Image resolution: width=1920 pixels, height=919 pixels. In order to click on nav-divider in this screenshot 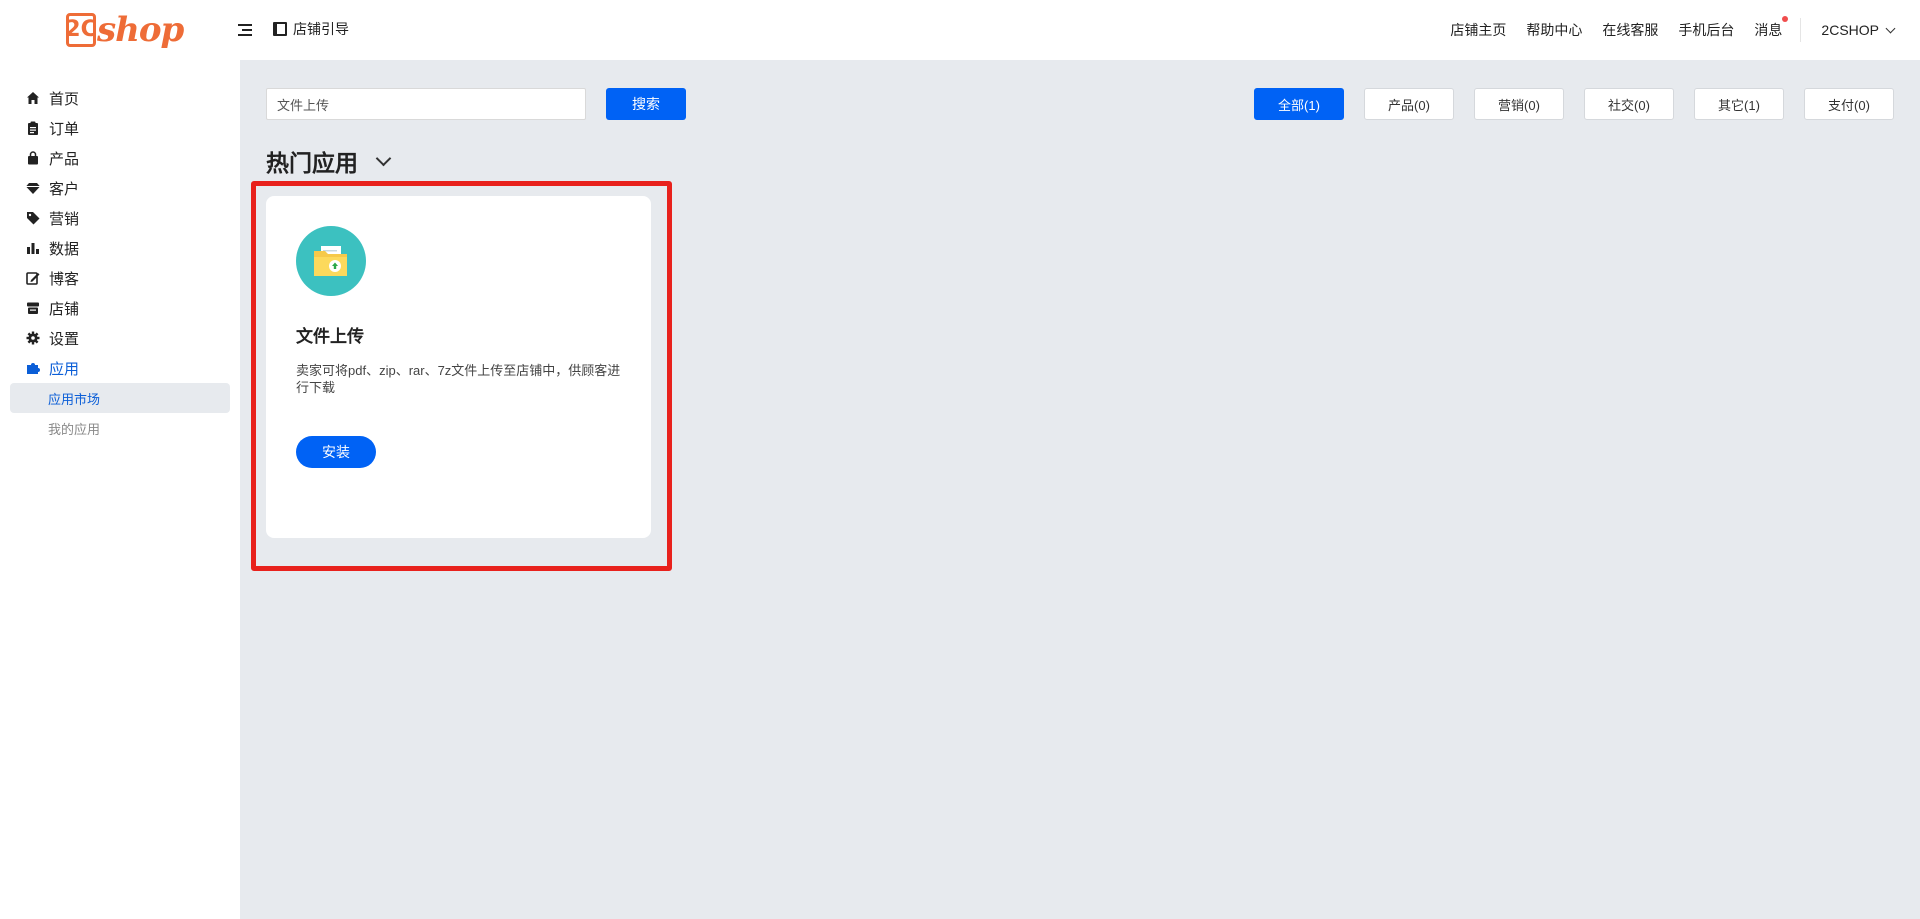, I will do `click(1801, 30)`.